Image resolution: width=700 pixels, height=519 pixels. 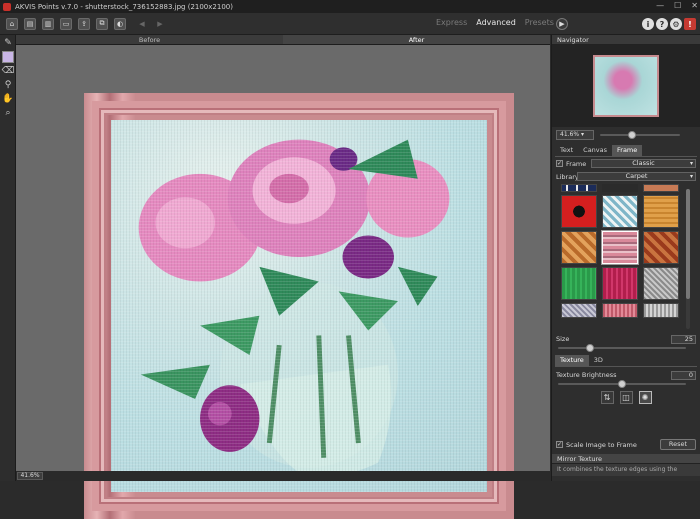 What do you see at coordinates (678, 444) in the screenshot?
I see `reset-button: Reset` at bounding box center [678, 444].